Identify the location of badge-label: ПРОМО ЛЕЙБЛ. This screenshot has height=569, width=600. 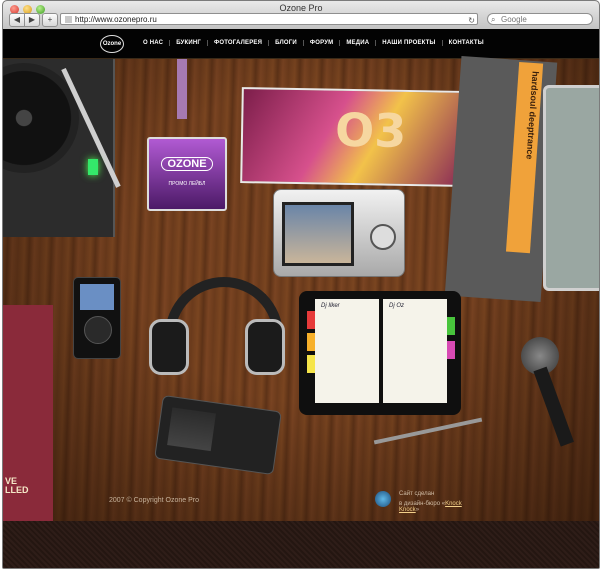
(187, 184).